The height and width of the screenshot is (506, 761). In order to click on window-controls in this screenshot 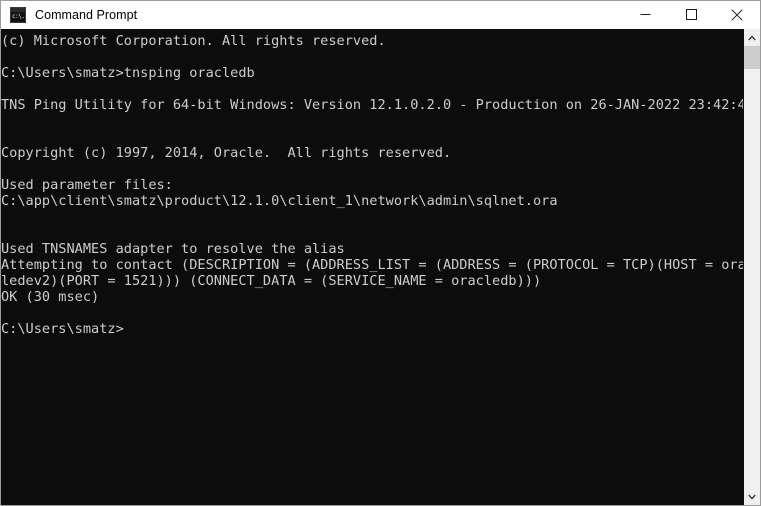, I will do `click(691, 15)`.